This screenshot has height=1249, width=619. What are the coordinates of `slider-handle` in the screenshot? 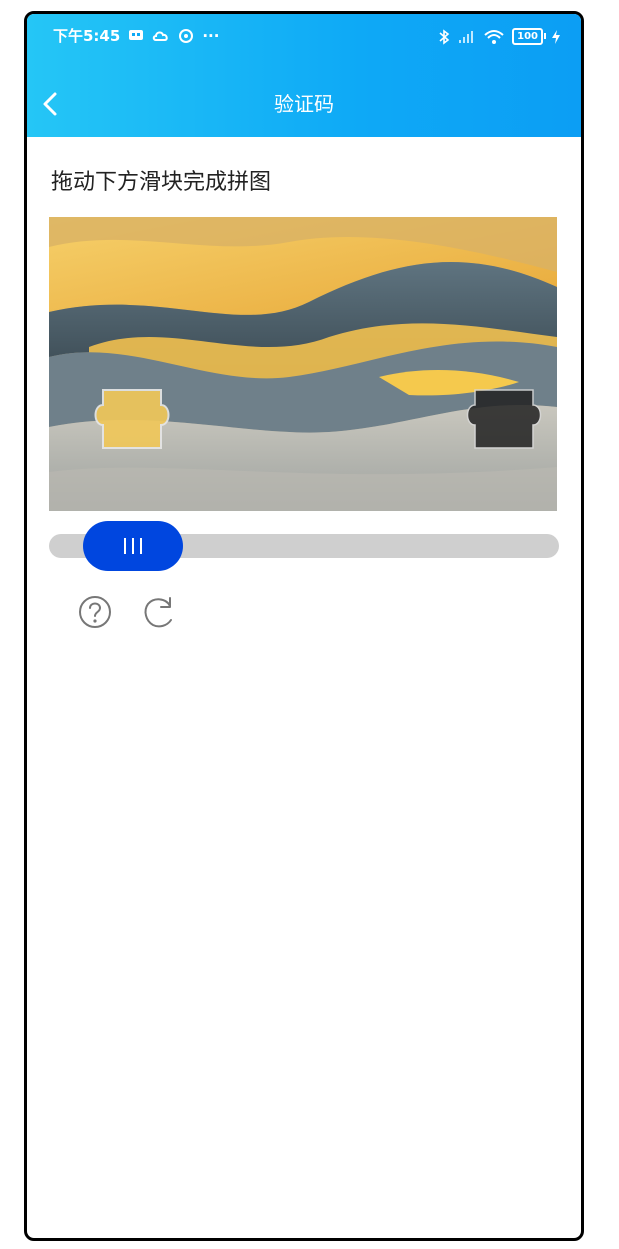 It's located at (133, 546).